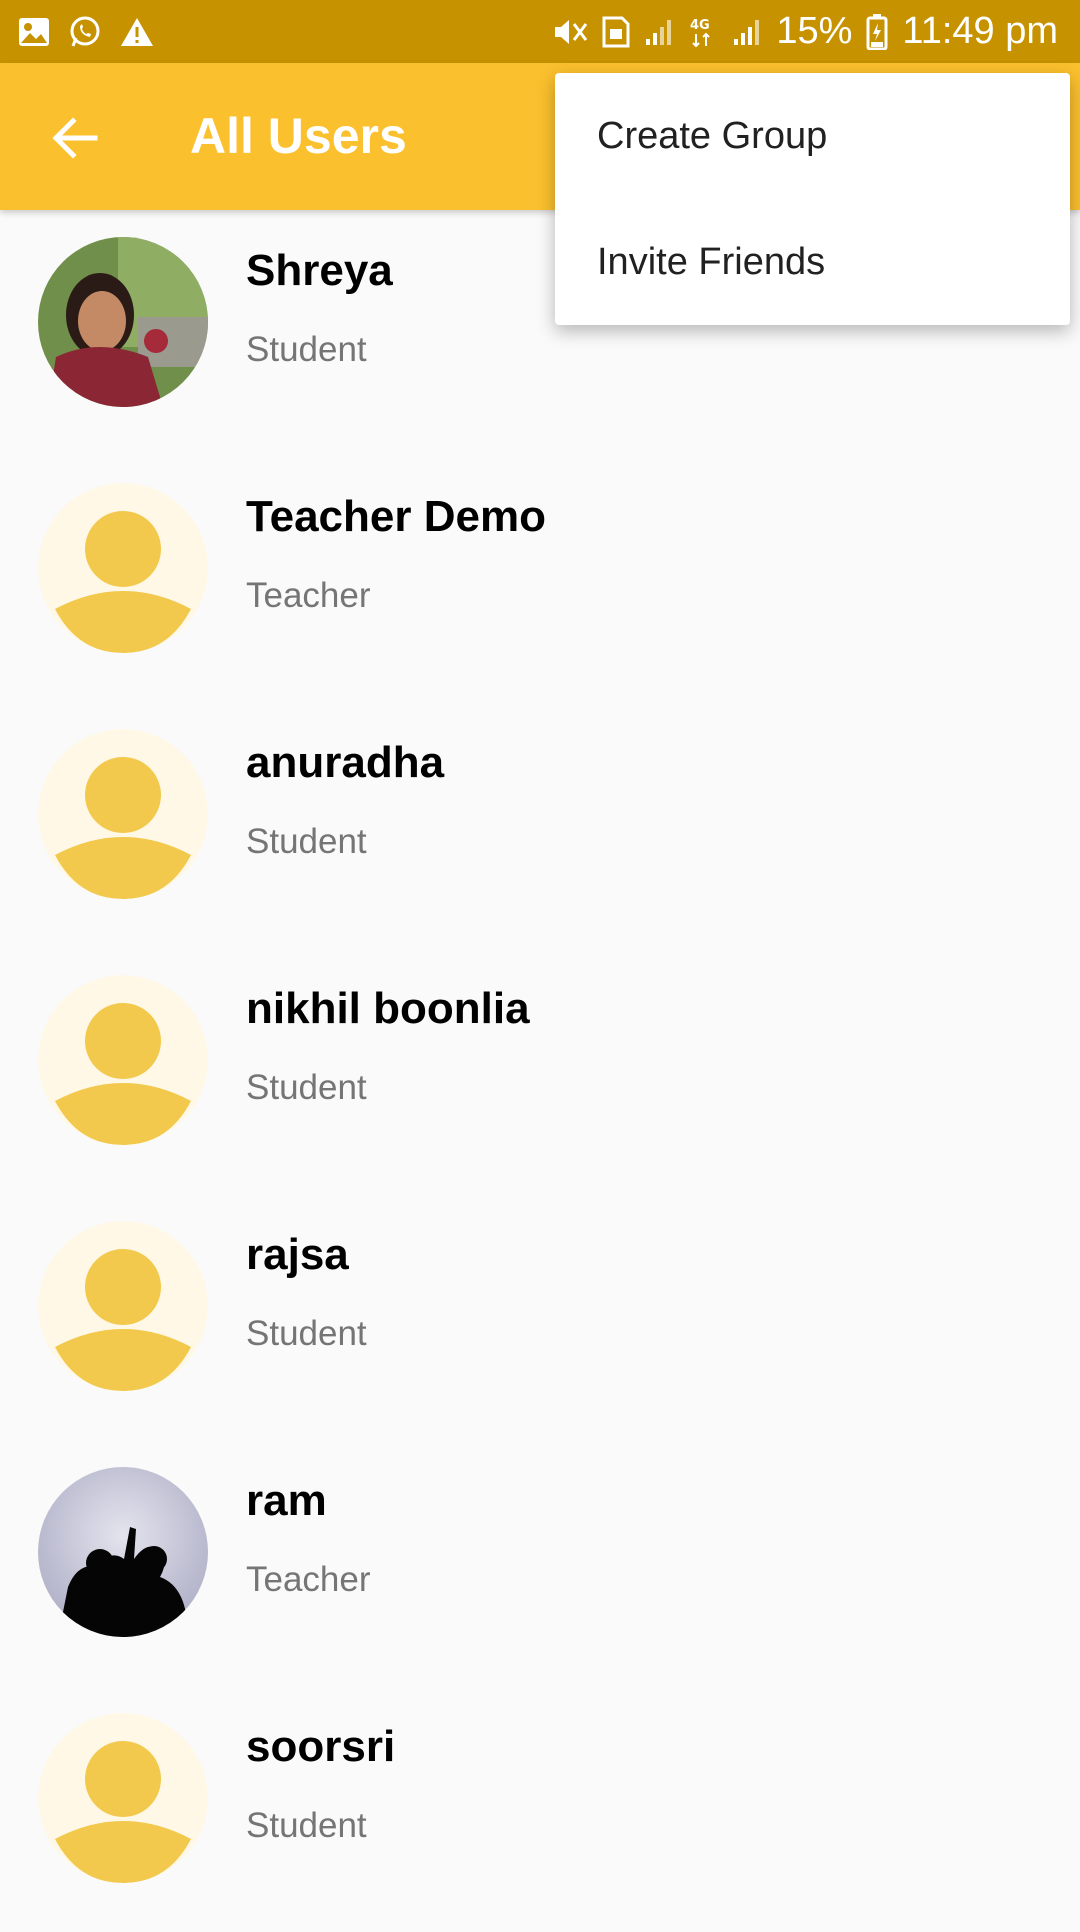 This screenshot has width=1080, height=1932. What do you see at coordinates (877, 31) in the screenshot?
I see `battery-charging-icon` at bounding box center [877, 31].